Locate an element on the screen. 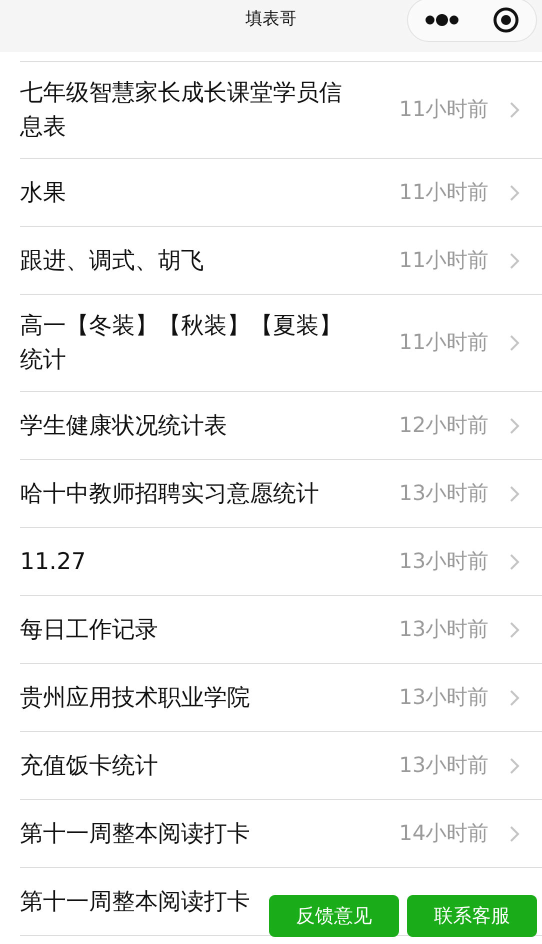  form-title: 高一【冬装】【秋装】【夏装】统计 is located at coordinates (187, 343).